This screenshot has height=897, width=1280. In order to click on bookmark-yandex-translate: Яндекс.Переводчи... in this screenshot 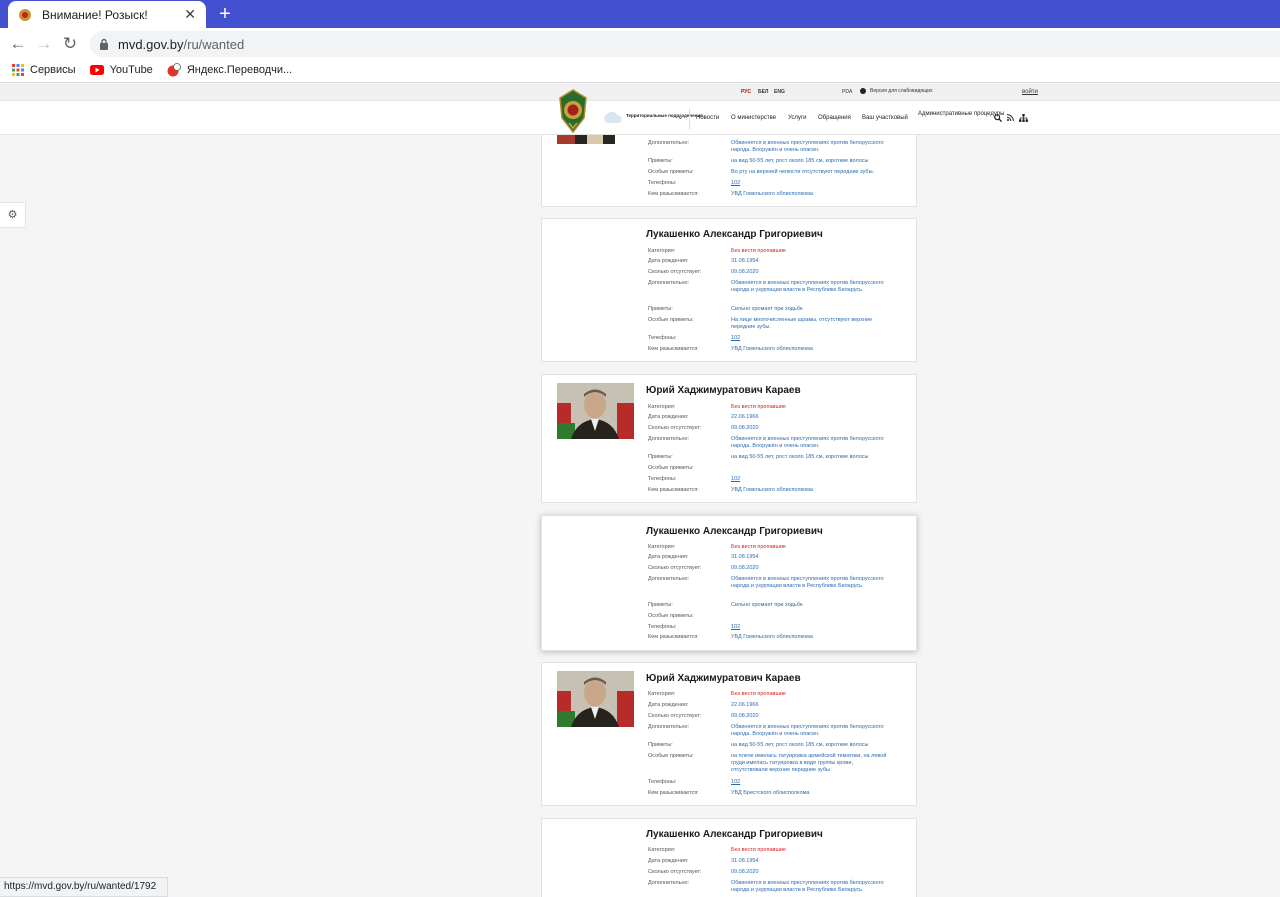, I will do `click(229, 70)`.